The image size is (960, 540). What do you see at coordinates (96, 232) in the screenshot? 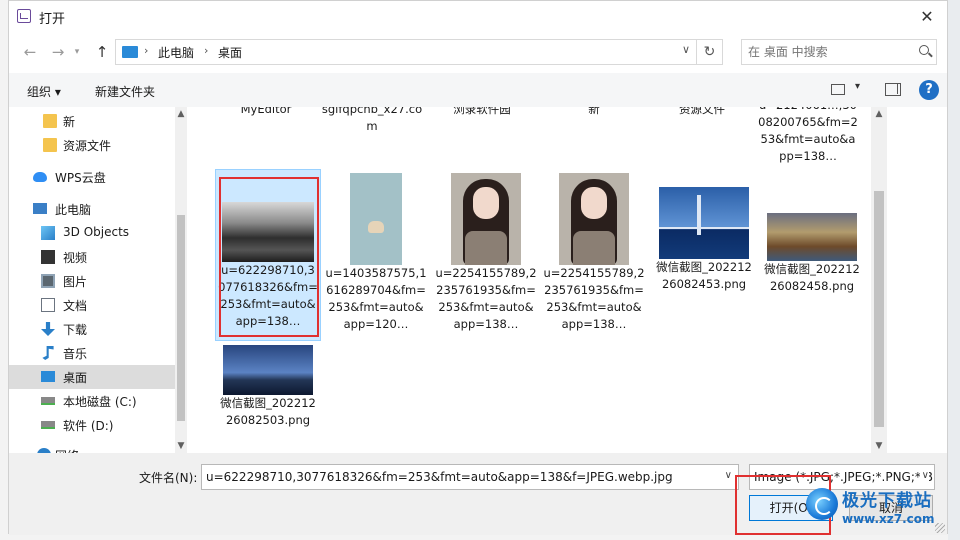
I see `sidebar-item-label: 3D Objects` at bounding box center [96, 232].